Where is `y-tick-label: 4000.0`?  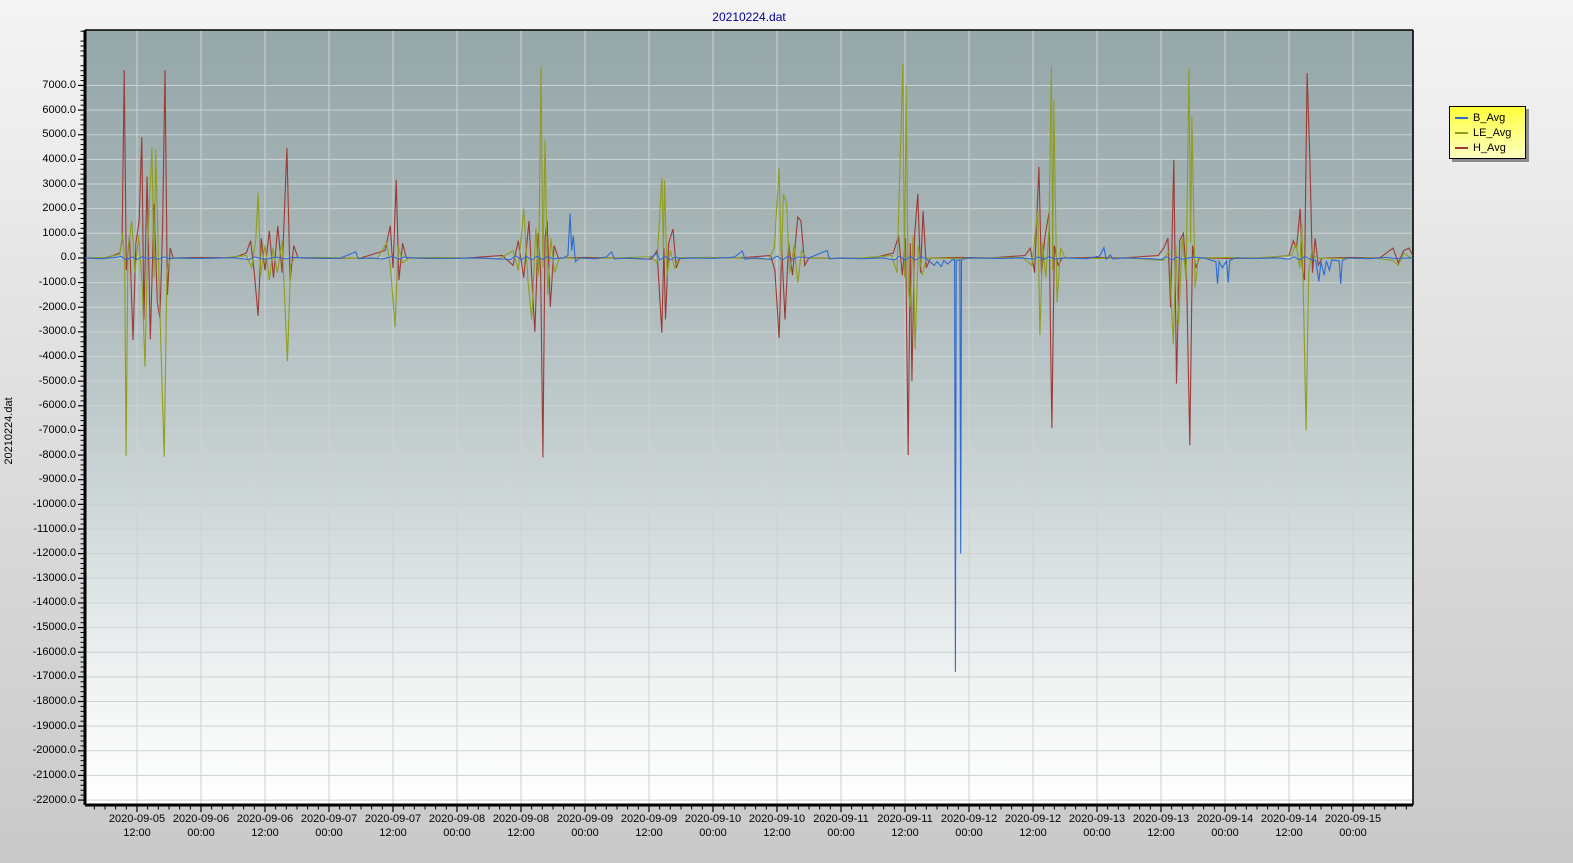 y-tick-label: 4000.0 is located at coordinates (59, 158).